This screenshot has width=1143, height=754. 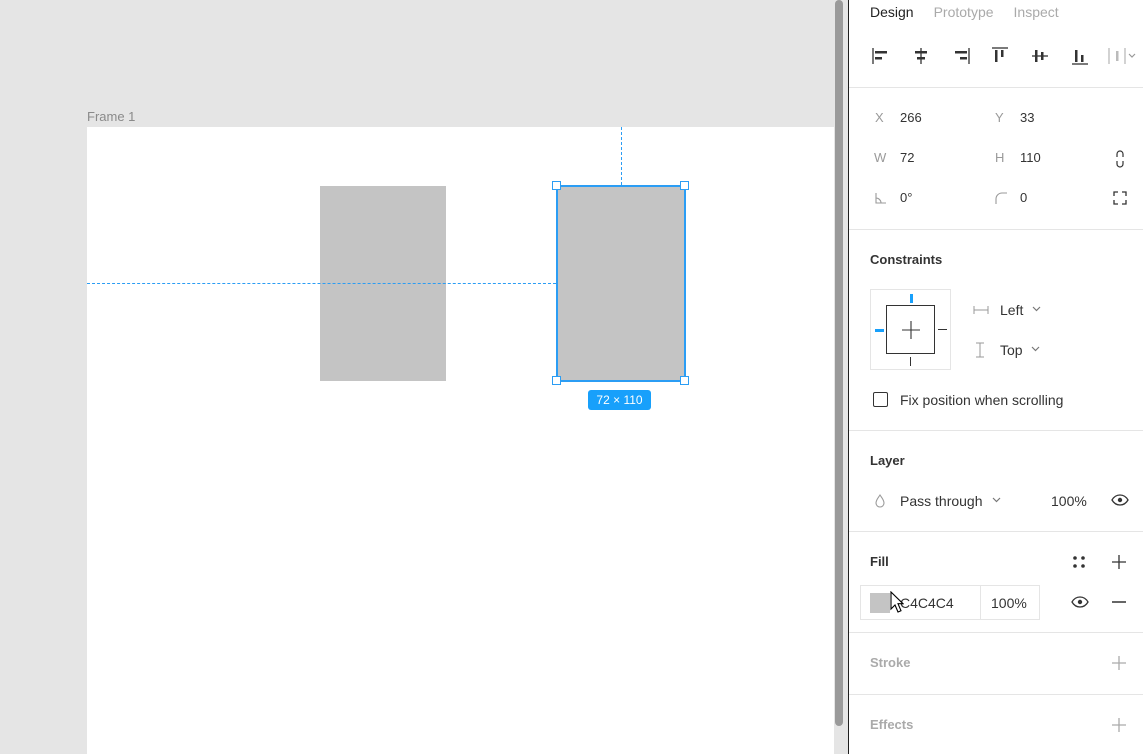 What do you see at coordinates (1011, 350) in the screenshot?
I see `vertical-constraint-dropdown: Top` at bounding box center [1011, 350].